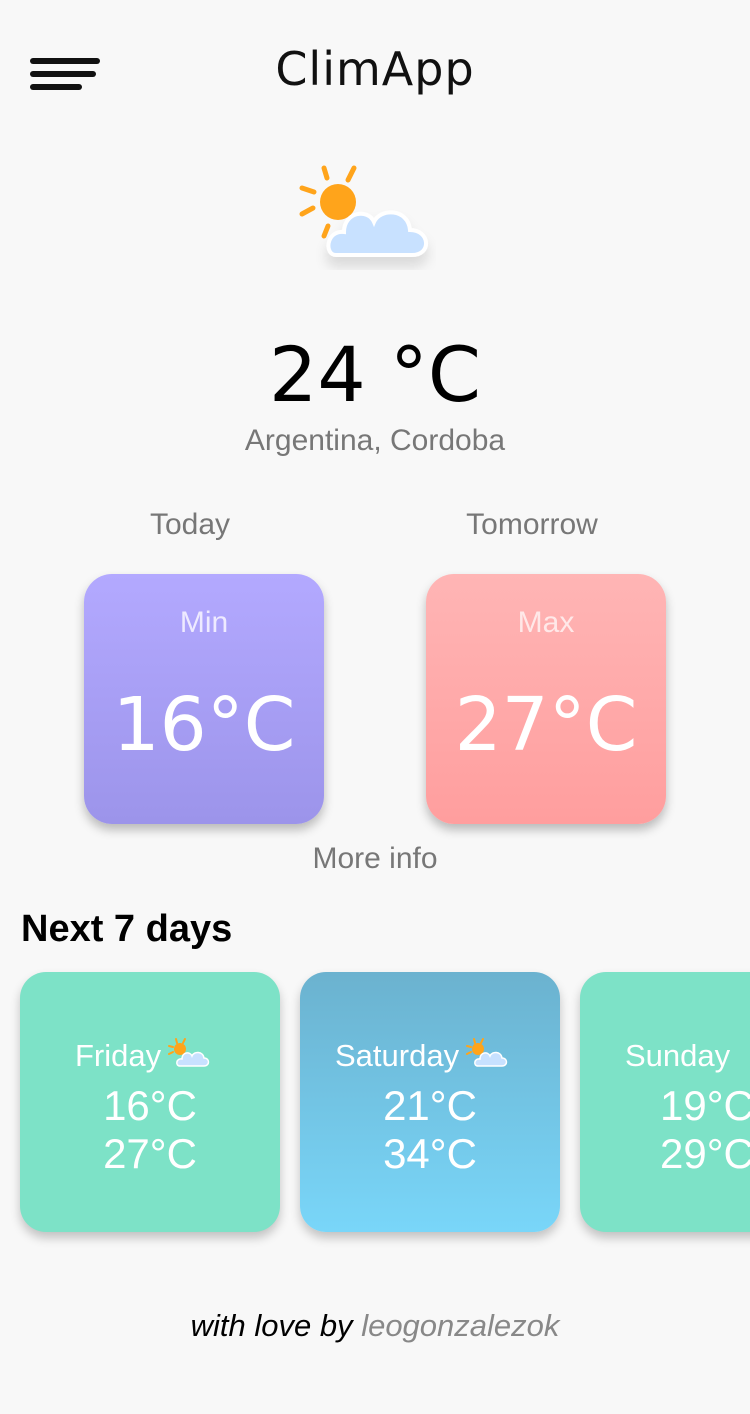 This screenshot has width=750, height=1414. I want to click on footer-prefix: with love by, so click(271, 1325).